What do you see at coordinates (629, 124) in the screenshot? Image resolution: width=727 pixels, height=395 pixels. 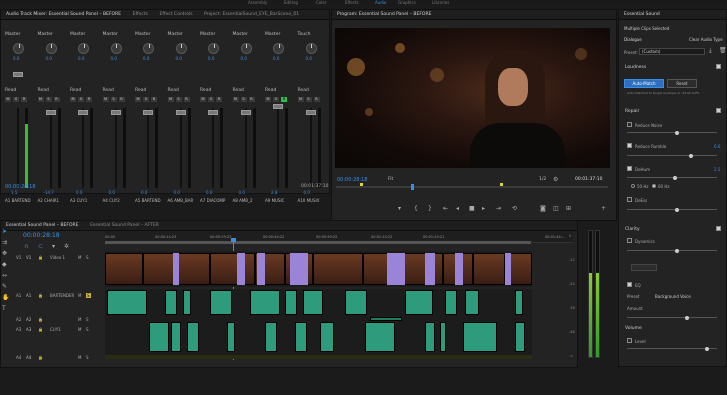 I see `reduce-noise-checkbox` at bounding box center [629, 124].